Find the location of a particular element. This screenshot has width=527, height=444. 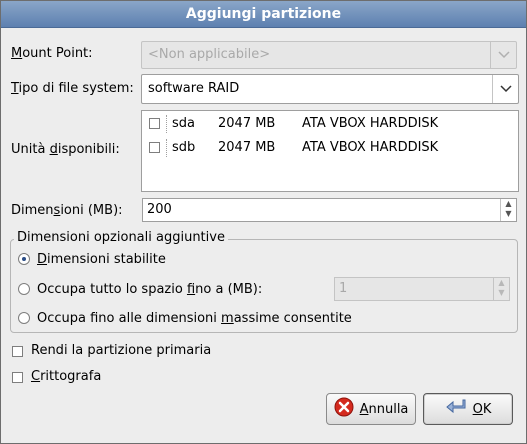

fs-type-label: Tipo di file system: is located at coordinates (72, 88).